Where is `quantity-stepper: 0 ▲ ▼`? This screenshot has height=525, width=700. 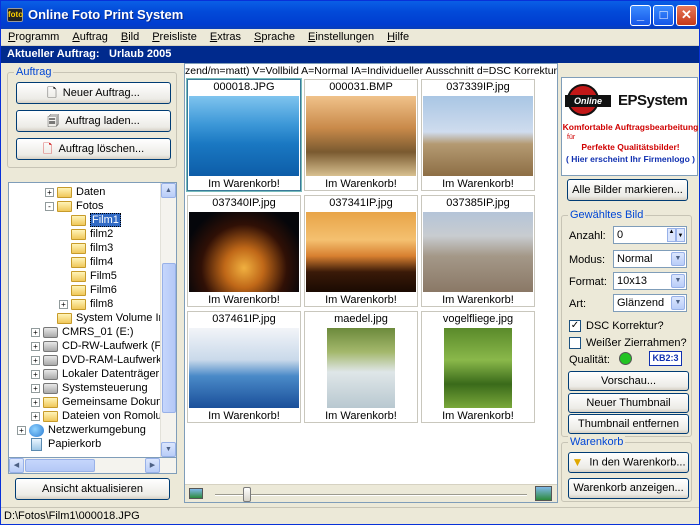
quantity-stepper: 0 ▲ ▼ is located at coordinates (650, 235).